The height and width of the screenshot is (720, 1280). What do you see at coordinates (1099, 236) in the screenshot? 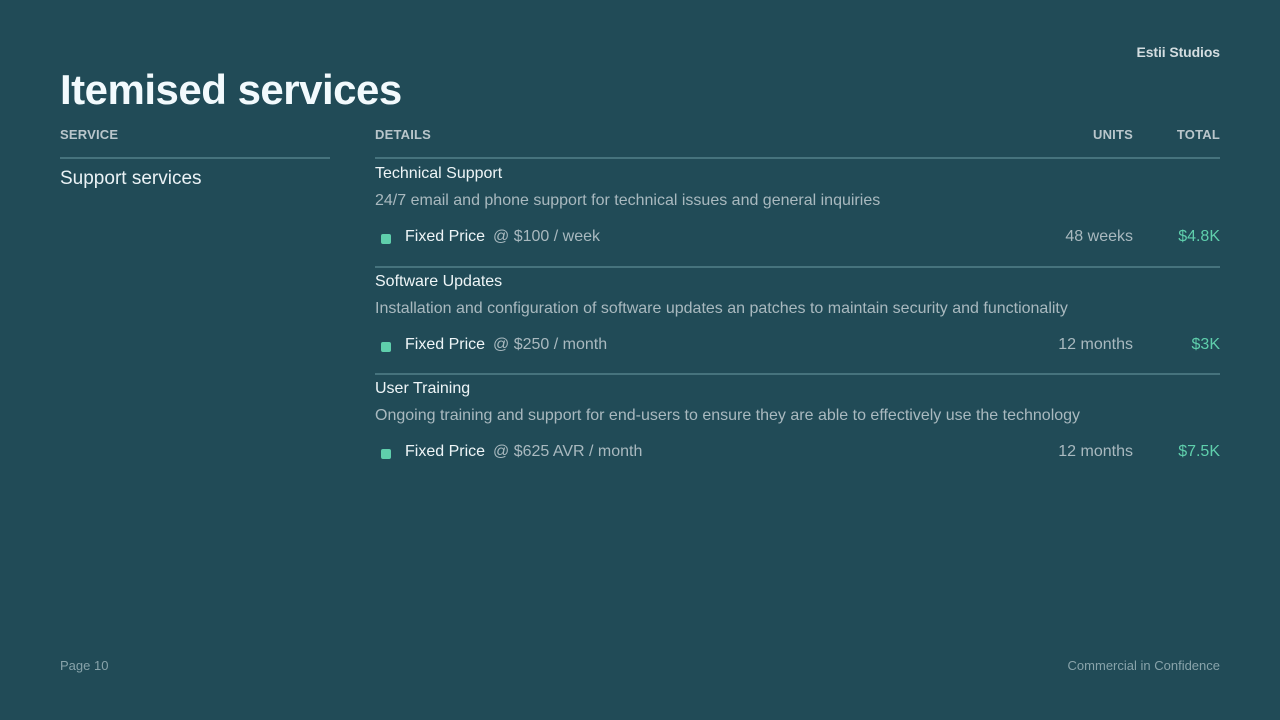
I see `item-units: 48 weeks` at bounding box center [1099, 236].